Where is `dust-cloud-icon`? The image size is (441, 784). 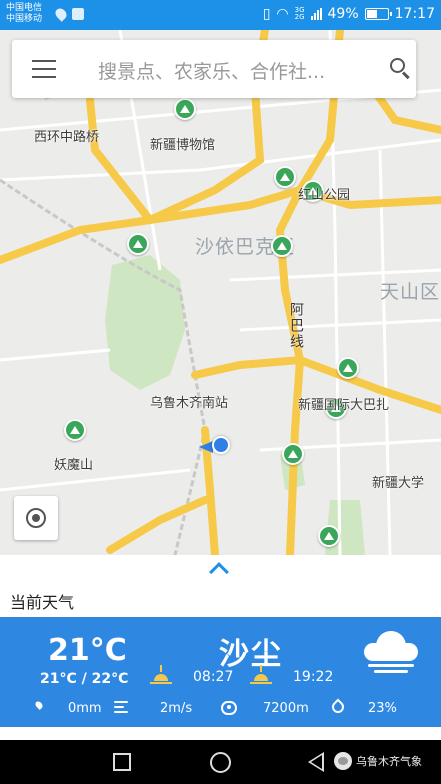
dust-cloud-icon is located at coordinates (391, 652).